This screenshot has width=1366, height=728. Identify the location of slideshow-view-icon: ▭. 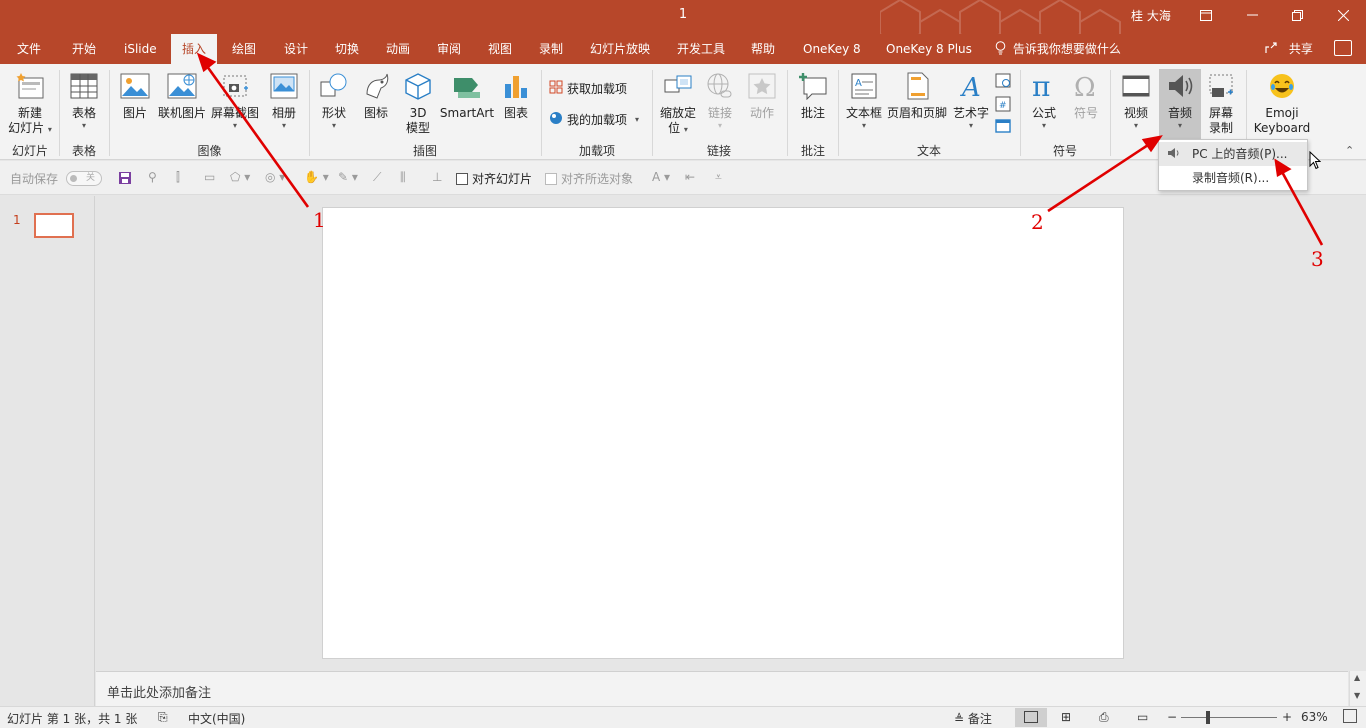
(1142, 717).